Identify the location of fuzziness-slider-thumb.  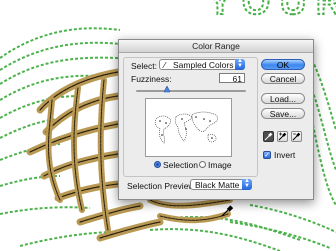
(167, 89).